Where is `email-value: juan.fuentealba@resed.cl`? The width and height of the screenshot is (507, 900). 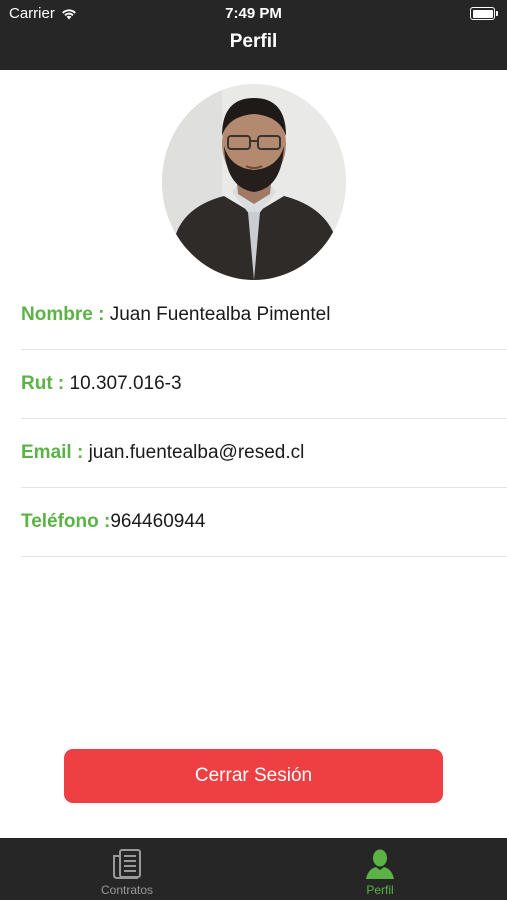 email-value: juan.fuentealba@resed.cl is located at coordinates (196, 452).